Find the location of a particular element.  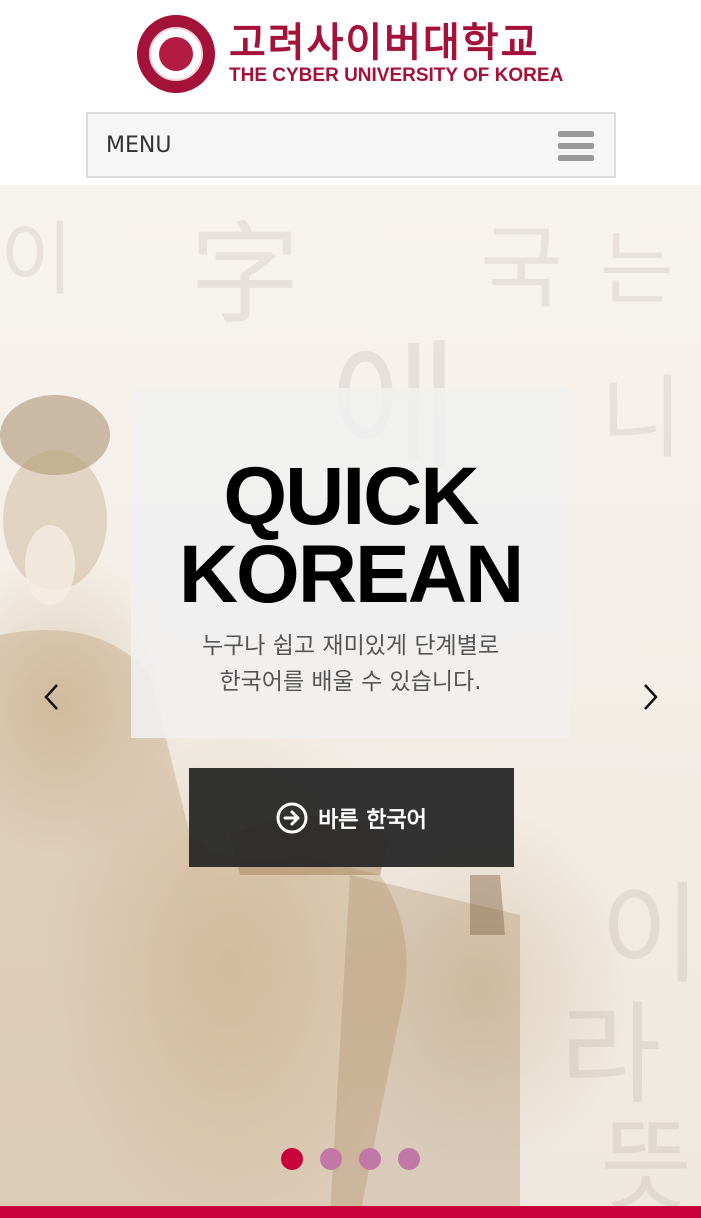

background-glyph: 이 is located at coordinates (37, 259).